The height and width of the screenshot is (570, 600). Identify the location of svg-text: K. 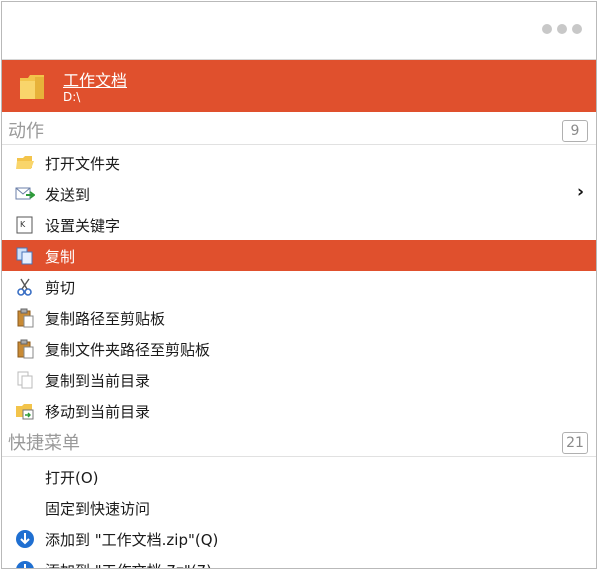
(23, 224).